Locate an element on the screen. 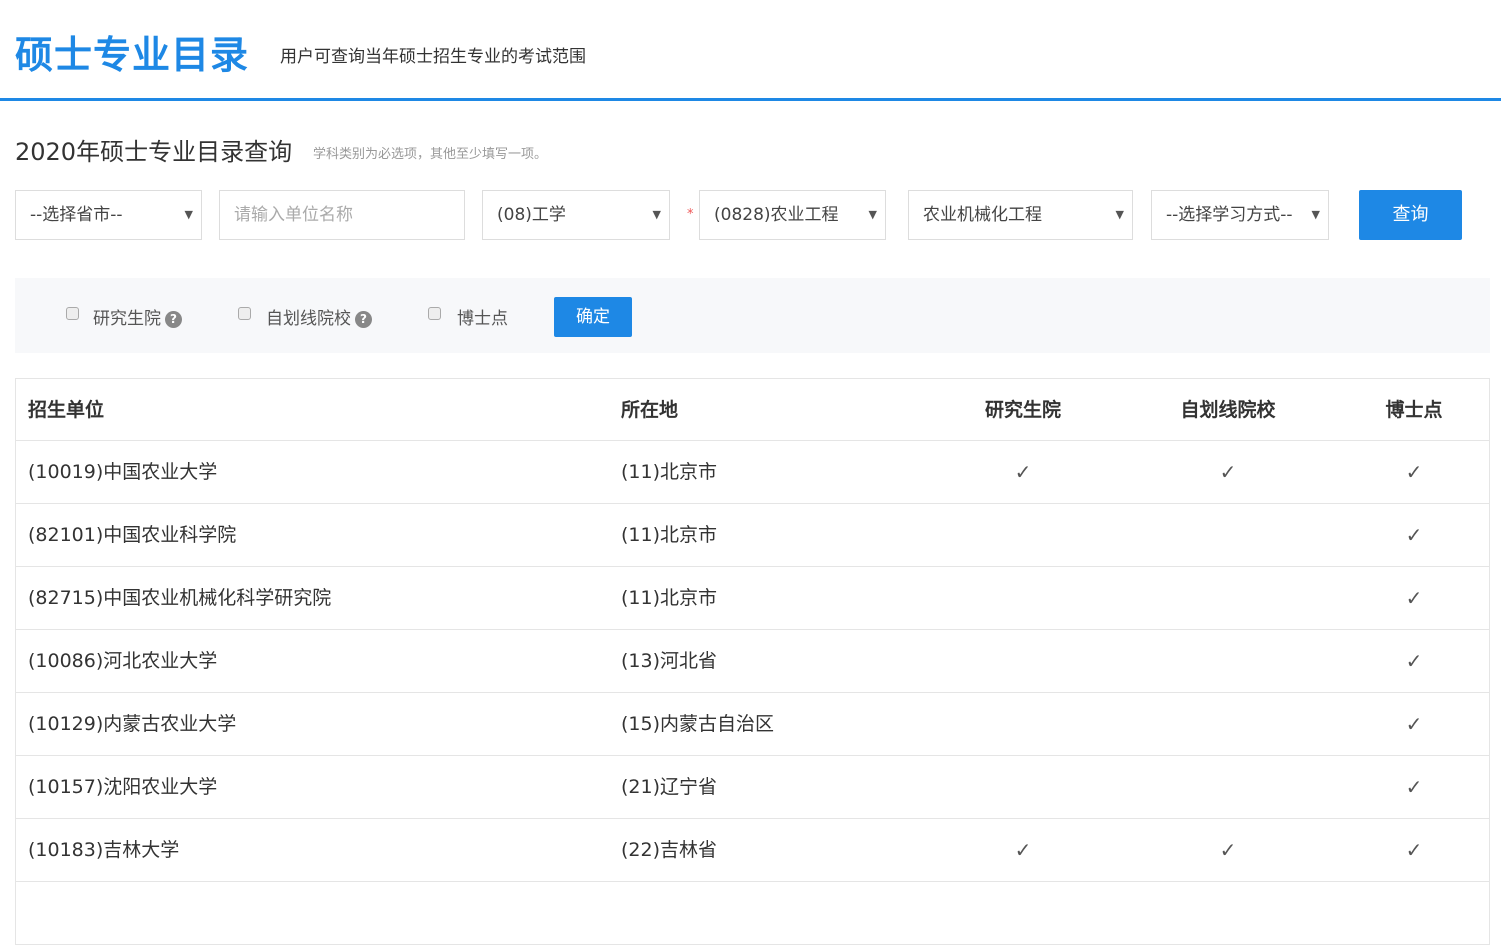  study-mode-value: --选择学习方式-- is located at coordinates (1229, 215).